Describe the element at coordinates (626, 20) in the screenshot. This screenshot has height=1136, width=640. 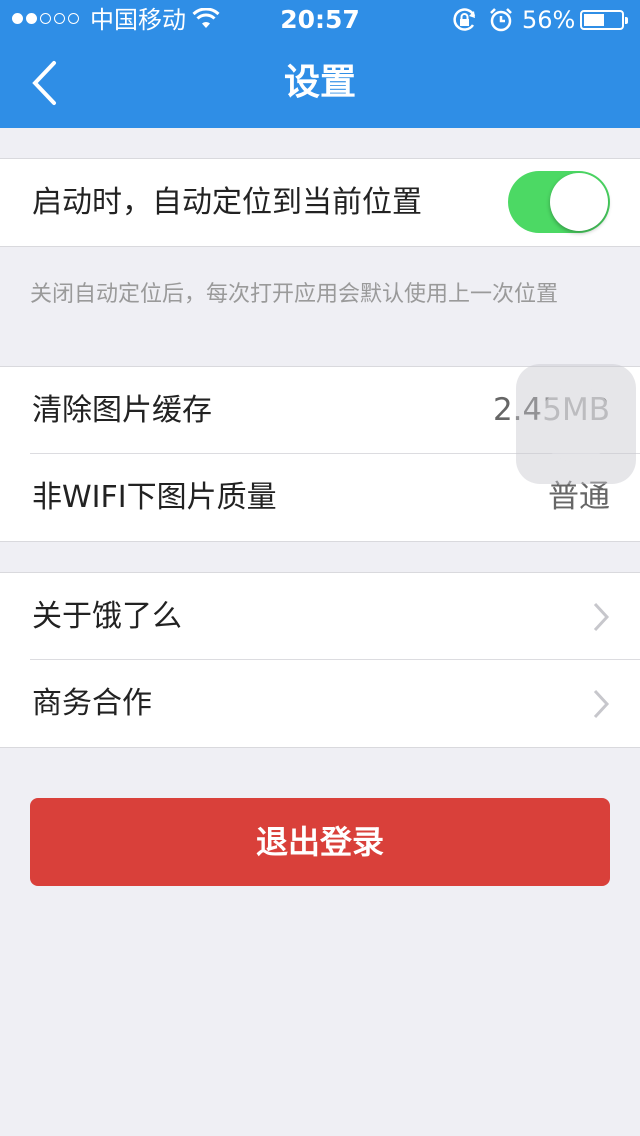
I see `battery-tip` at that location.